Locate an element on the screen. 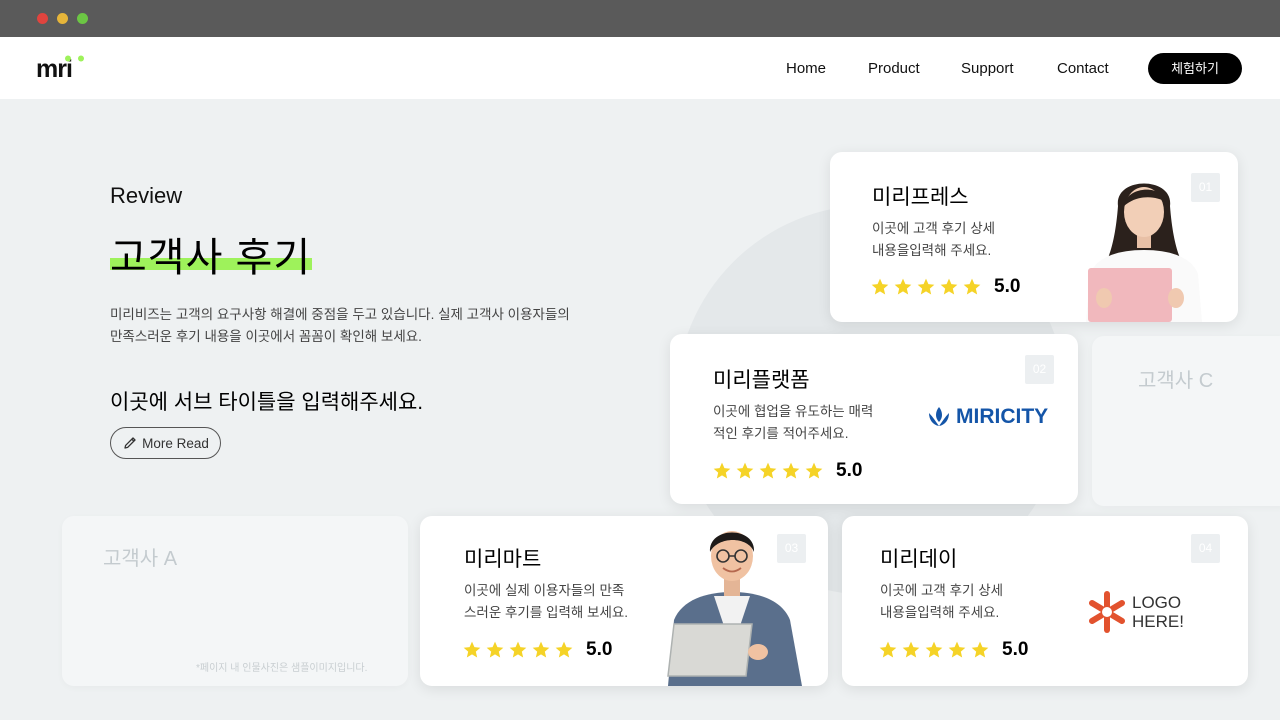  card-title: 미리플랫폼 is located at coordinates (761, 380).